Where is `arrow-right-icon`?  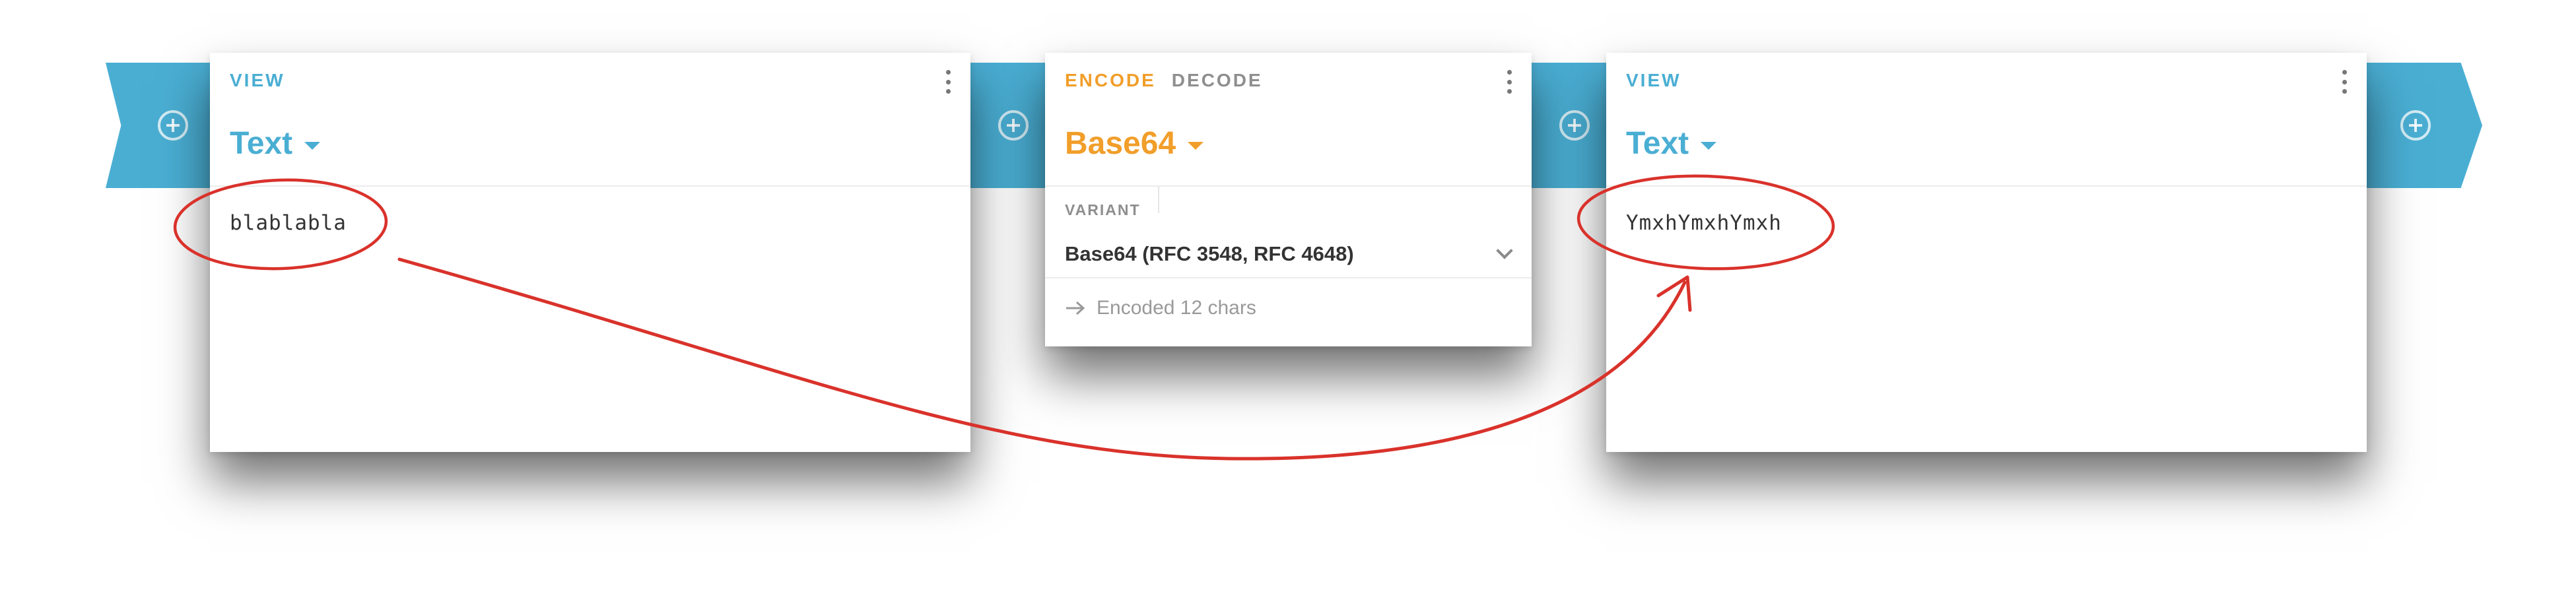 arrow-right-icon is located at coordinates (1075, 308).